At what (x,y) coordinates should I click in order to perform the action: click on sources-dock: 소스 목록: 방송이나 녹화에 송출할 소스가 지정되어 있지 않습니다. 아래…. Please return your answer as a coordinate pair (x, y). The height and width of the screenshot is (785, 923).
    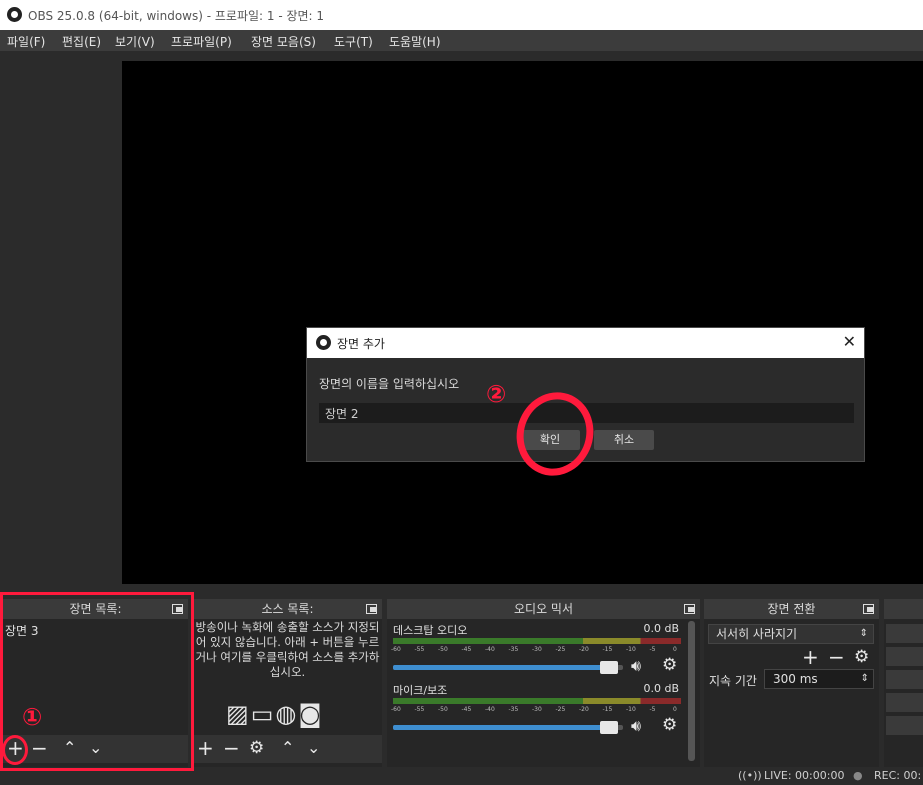
    Looking at the image, I should click on (287, 683).